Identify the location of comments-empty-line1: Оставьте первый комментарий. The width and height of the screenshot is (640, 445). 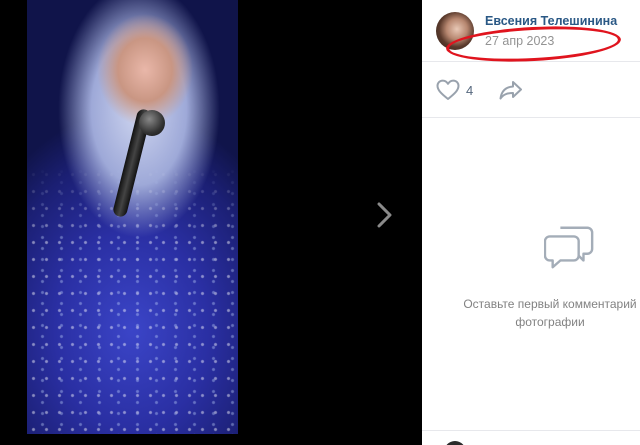
(550, 304).